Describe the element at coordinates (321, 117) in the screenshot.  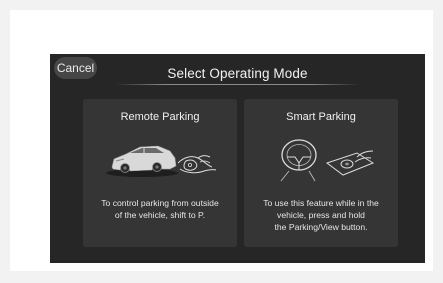
I see `smart-parking-title: Smart Parking` at that location.